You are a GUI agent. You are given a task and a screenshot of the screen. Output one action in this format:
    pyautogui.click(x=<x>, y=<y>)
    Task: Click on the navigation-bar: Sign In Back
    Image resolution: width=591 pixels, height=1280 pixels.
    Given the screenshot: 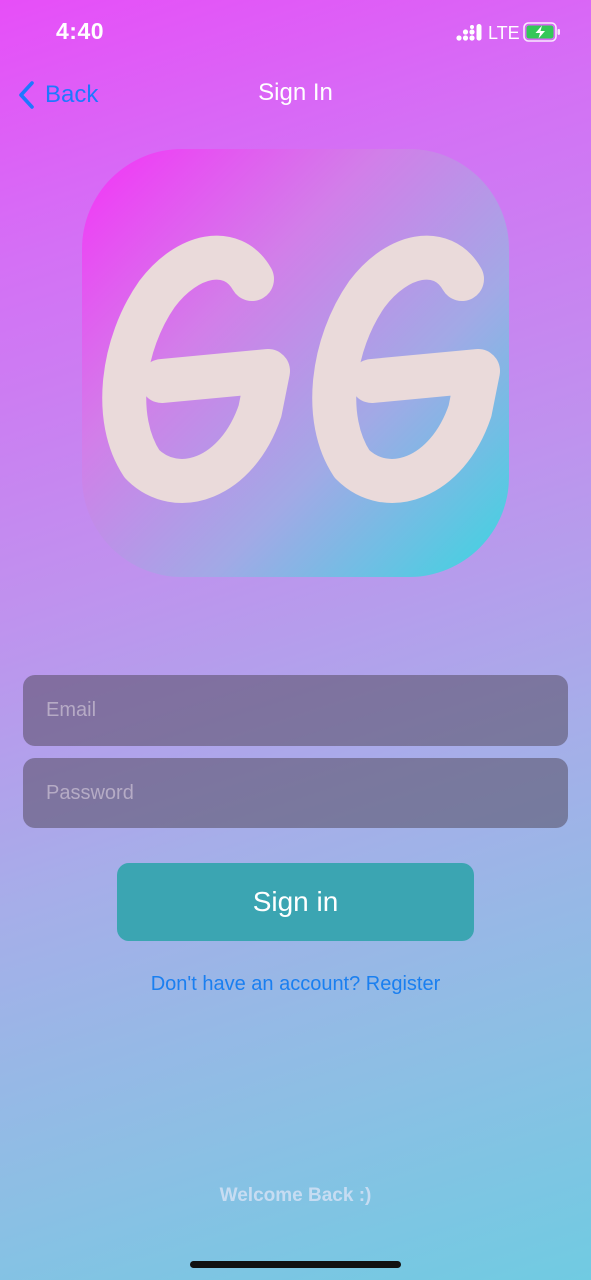 What is the action you would take?
    pyautogui.click(x=295, y=95)
    